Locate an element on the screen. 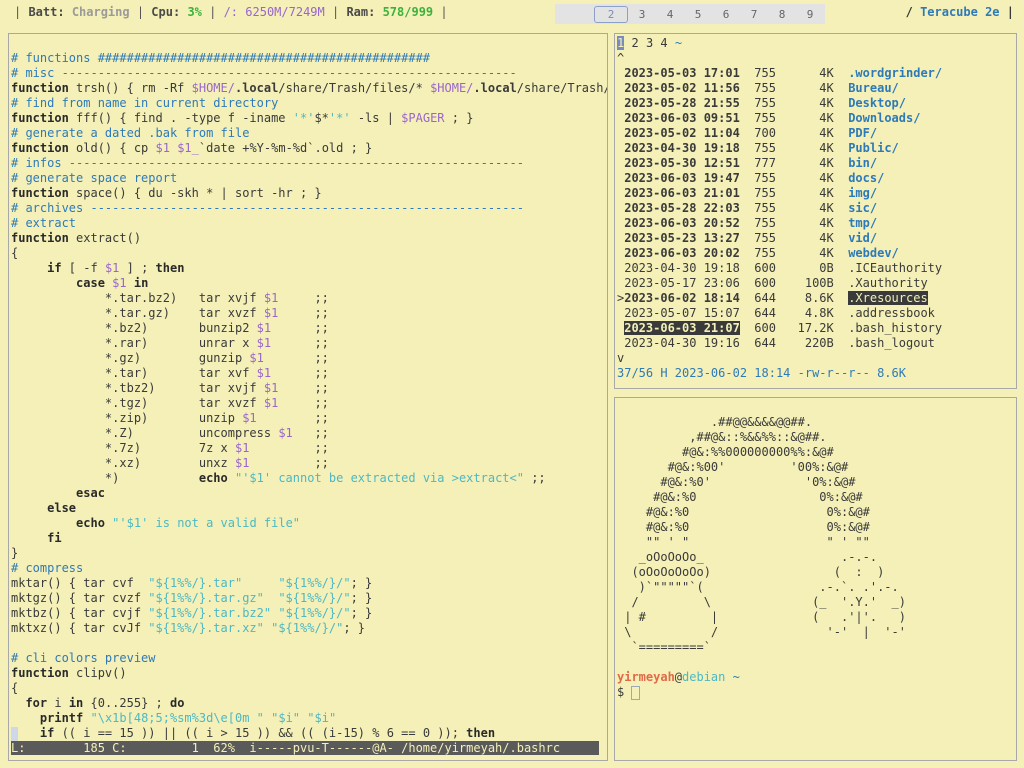 The width and height of the screenshot is (1024, 768). editor-line: # compress is located at coordinates (47, 568).